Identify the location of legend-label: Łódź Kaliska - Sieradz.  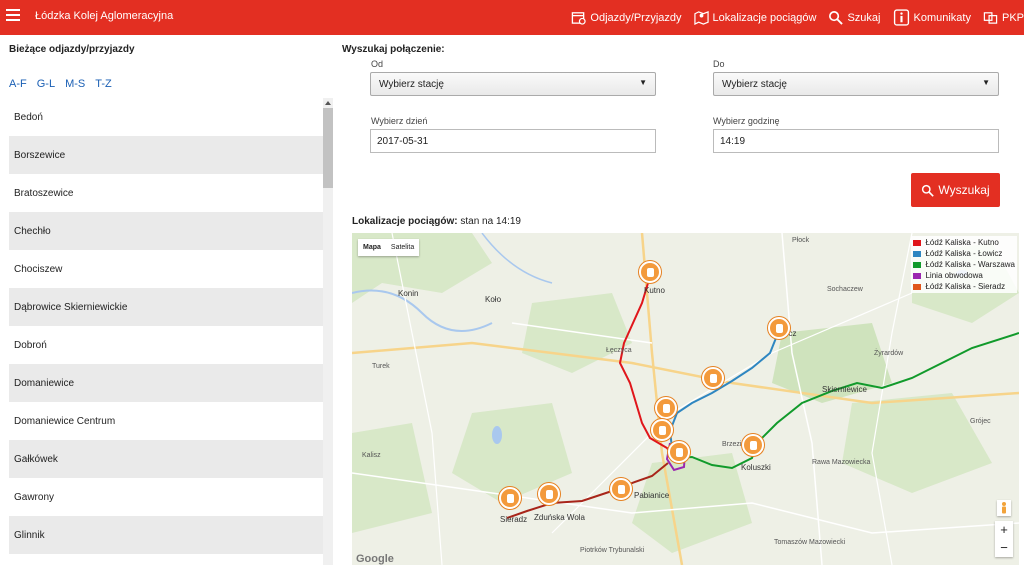
(965, 286).